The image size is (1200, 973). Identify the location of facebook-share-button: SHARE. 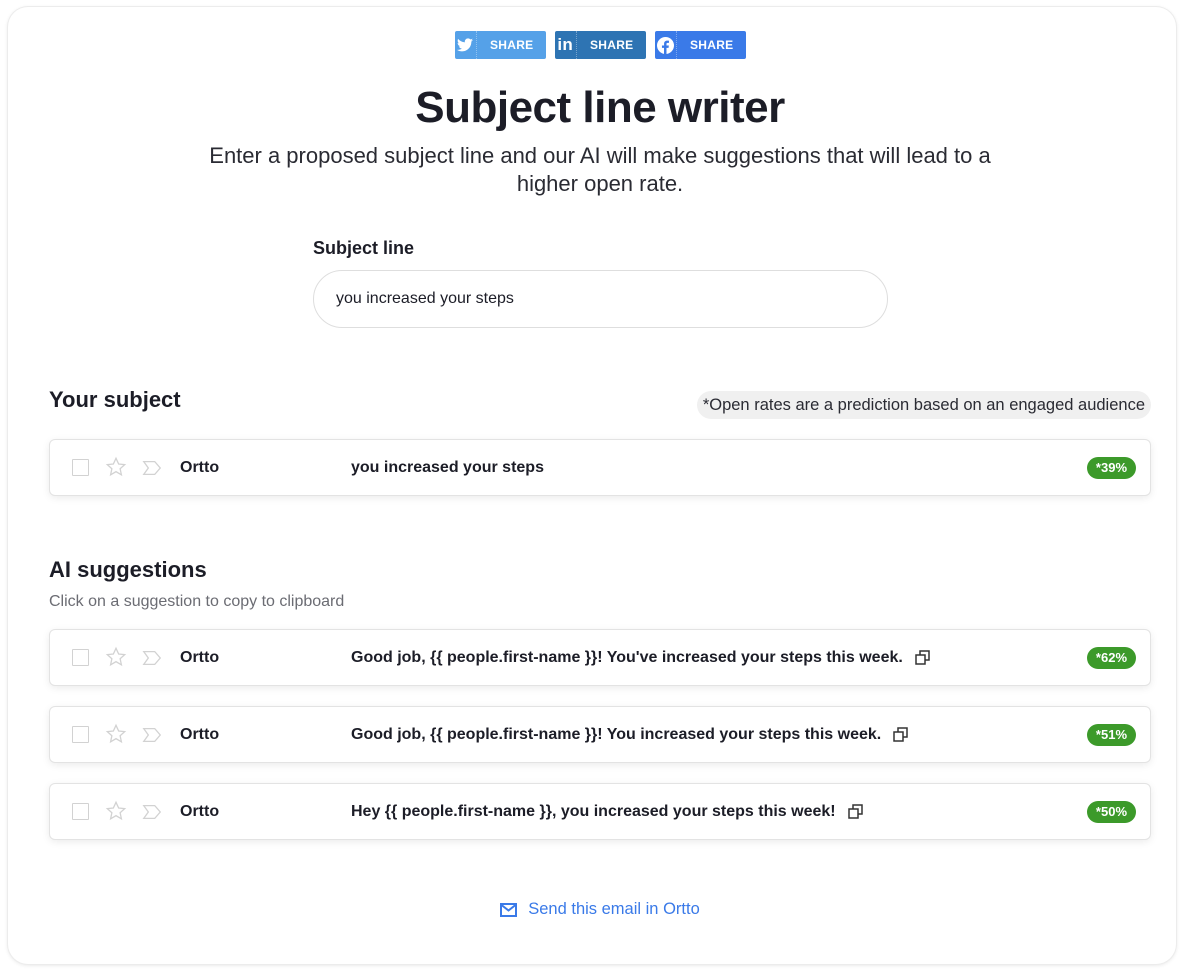
(700, 45).